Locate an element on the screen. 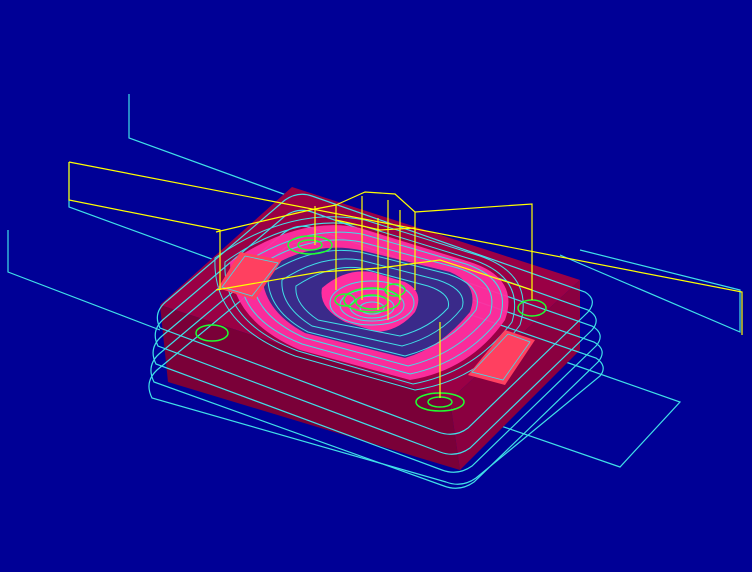 This screenshot has height=572, width=752. lead-in-path-top is located at coordinates (214, 147).